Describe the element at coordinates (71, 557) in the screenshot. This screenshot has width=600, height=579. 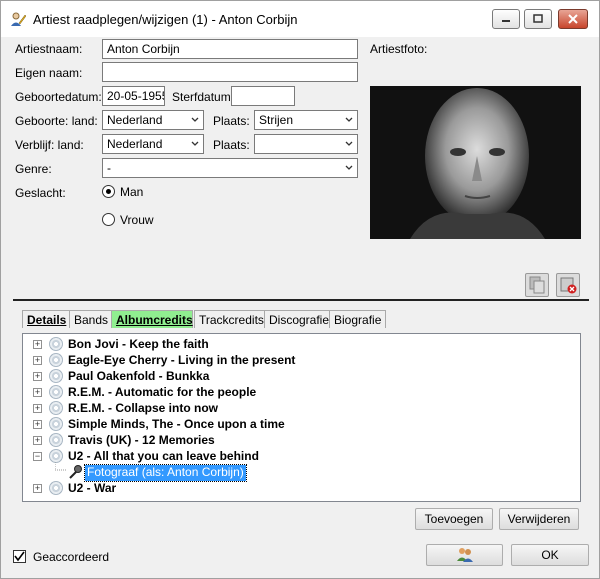
I see `geaccordeerd-label: Geaccordeerd` at that location.